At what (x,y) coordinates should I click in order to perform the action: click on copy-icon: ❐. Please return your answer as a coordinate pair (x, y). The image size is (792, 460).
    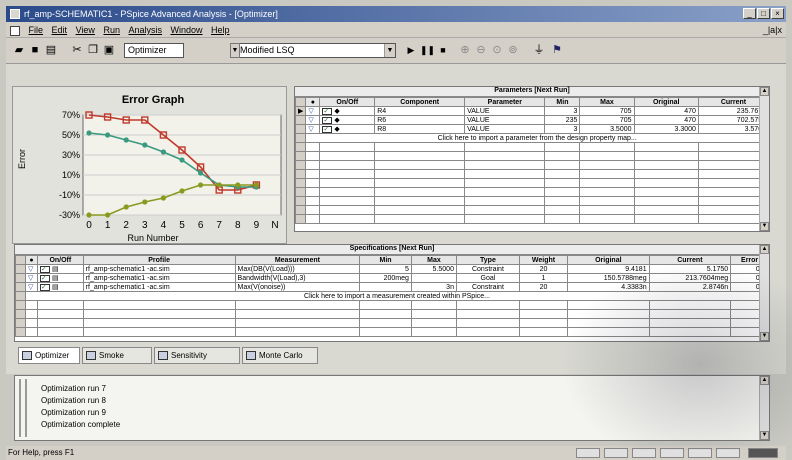
    Looking at the image, I should click on (93, 50).